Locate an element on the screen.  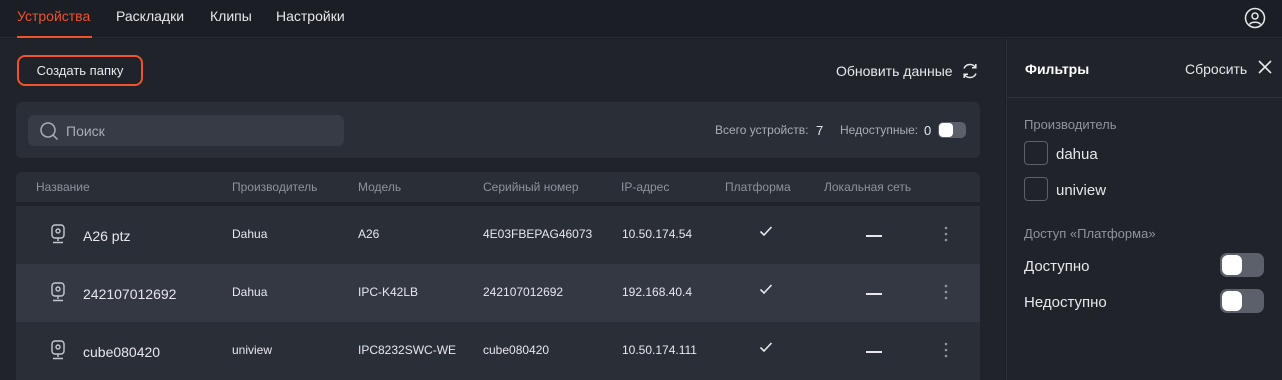
tab-layouts: Раскладки is located at coordinates (150, 16).